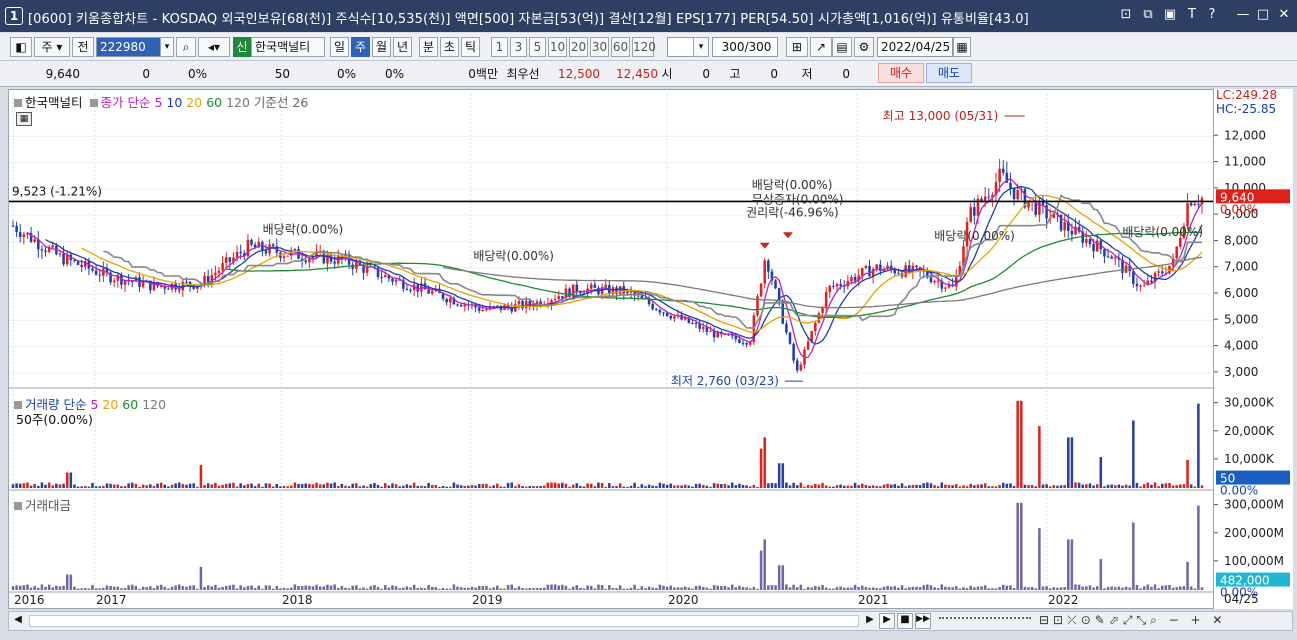 The height and width of the screenshot is (640, 1297). I want to click on drawing-icon: ↗, so click(821, 47).